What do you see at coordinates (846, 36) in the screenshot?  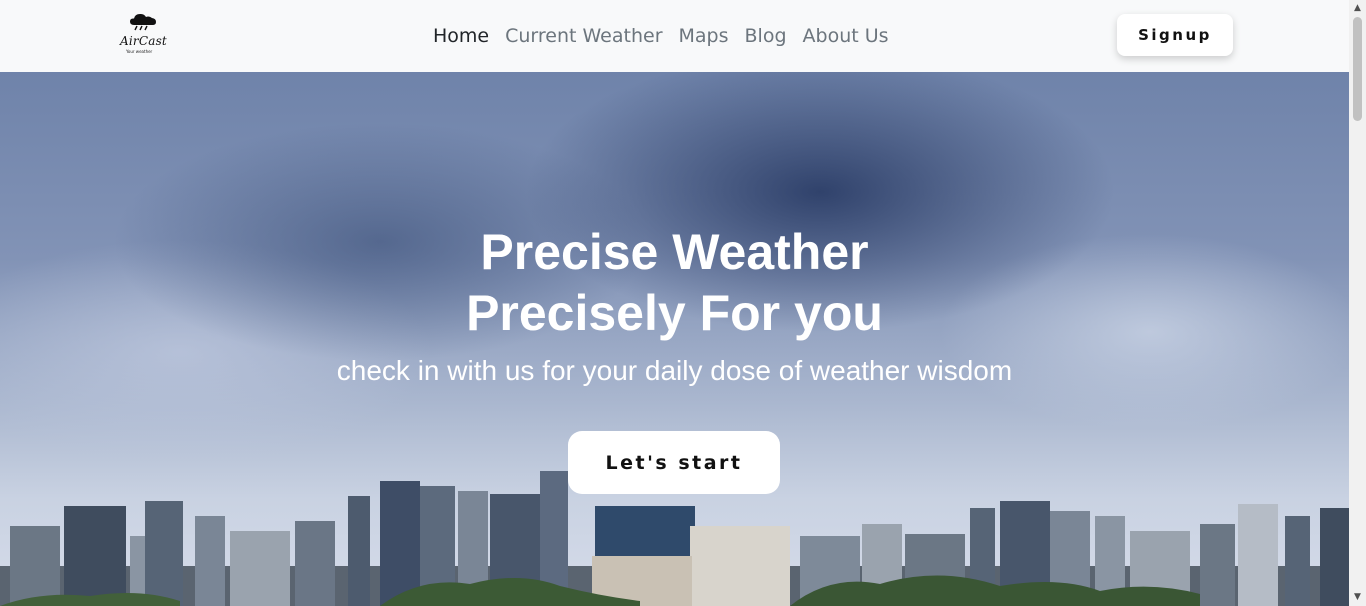 I see `nav-about-us: About Us` at bounding box center [846, 36].